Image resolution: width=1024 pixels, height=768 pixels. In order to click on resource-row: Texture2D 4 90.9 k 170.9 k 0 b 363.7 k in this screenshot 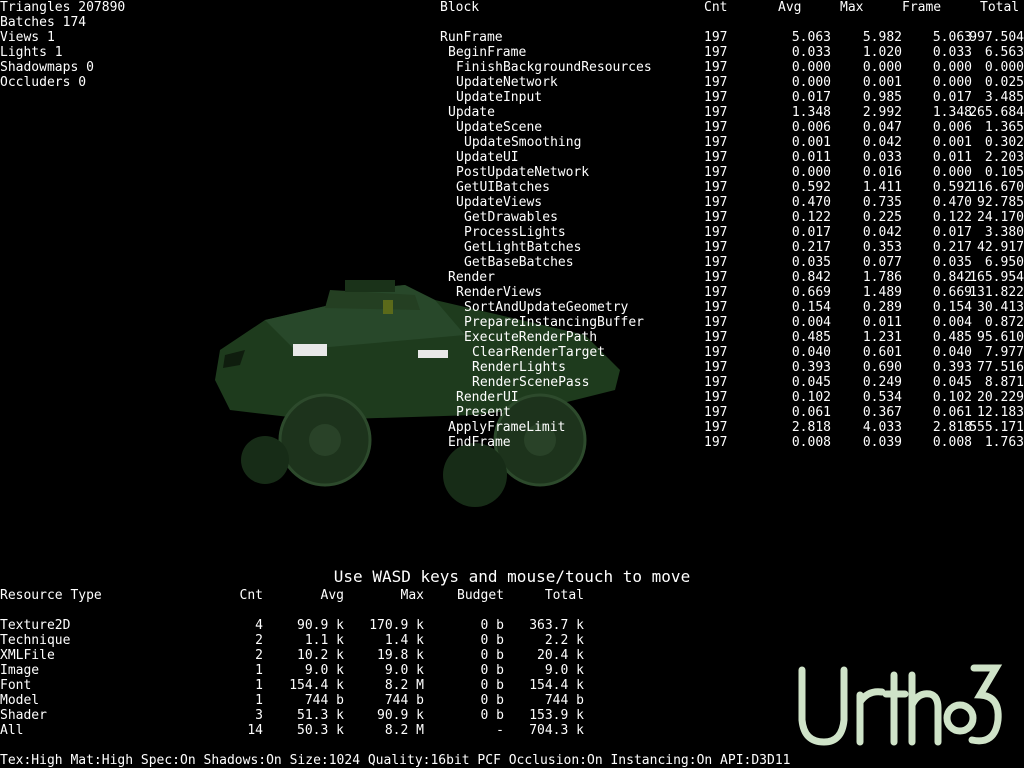, I will do `click(300, 625)`.